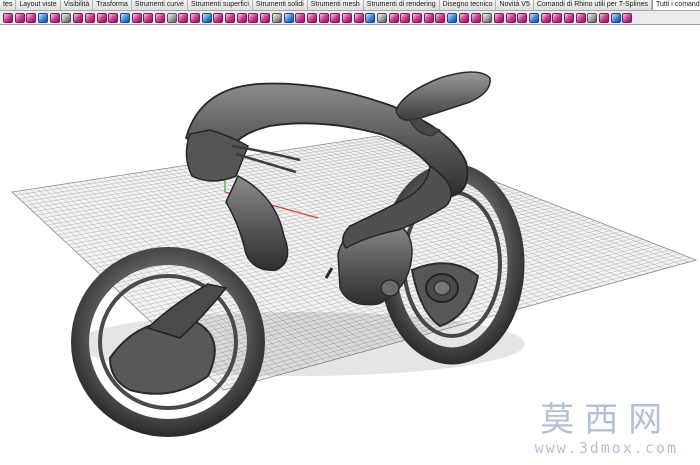  Describe the element at coordinates (593, 5) in the screenshot. I see `tab-comandi-di-rhino-utili-per-t-splines: Comandi di Rhino utili per T-Splines` at that location.